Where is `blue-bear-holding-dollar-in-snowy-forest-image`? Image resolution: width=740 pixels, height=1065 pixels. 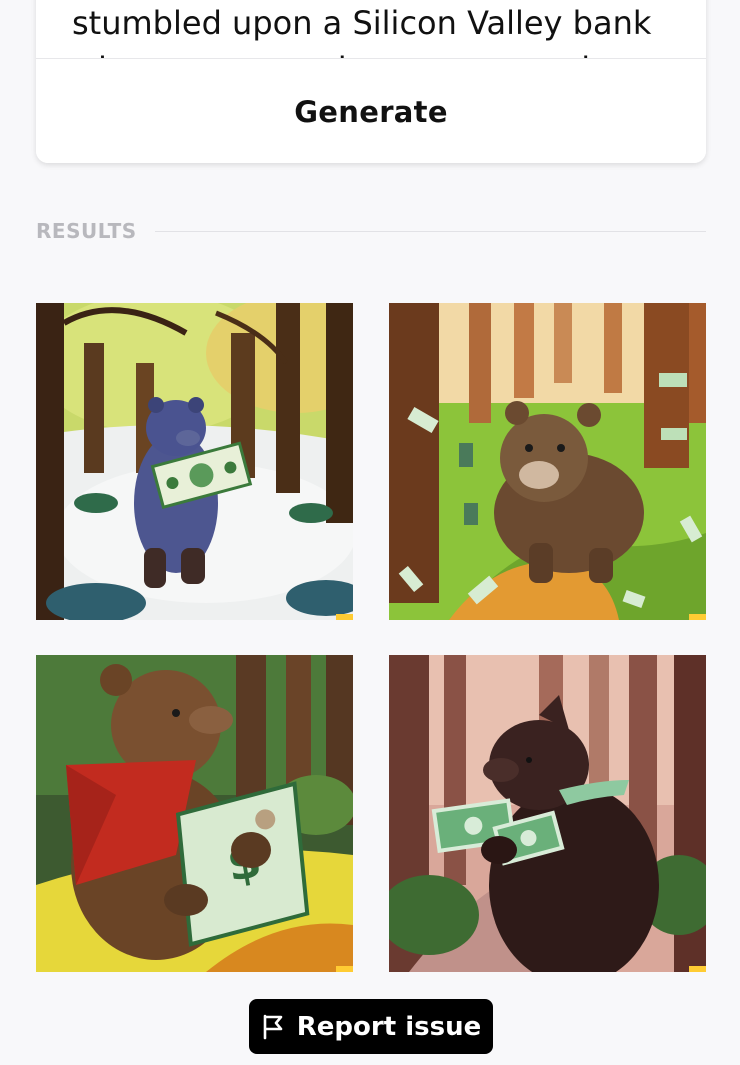
blue-bear-holding-dollar-in-snowy-forest-image is located at coordinates (194, 461).